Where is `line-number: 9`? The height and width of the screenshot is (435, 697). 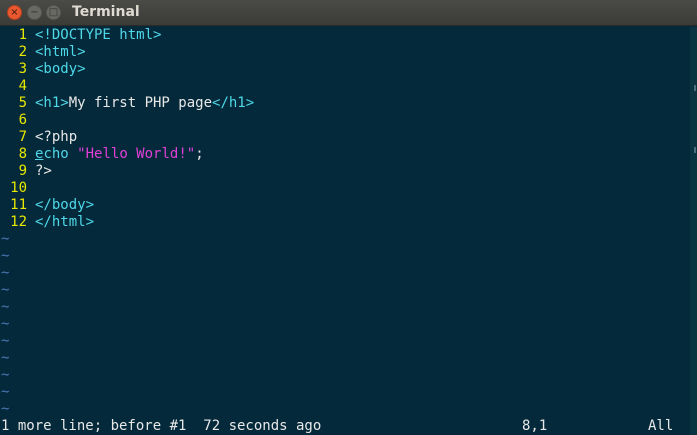
line-number: 9 is located at coordinates (22, 171).